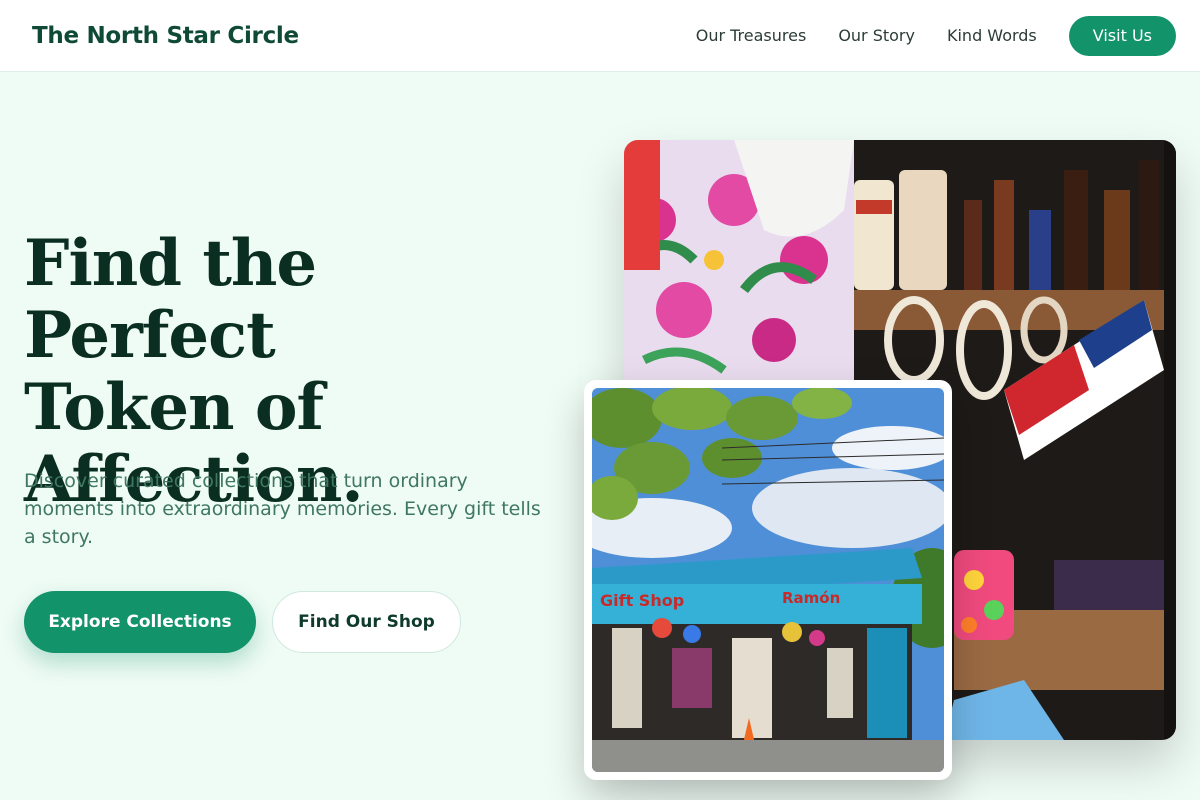  I want to click on hero-title-line-1: Find the Perfect, so click(170, 299).